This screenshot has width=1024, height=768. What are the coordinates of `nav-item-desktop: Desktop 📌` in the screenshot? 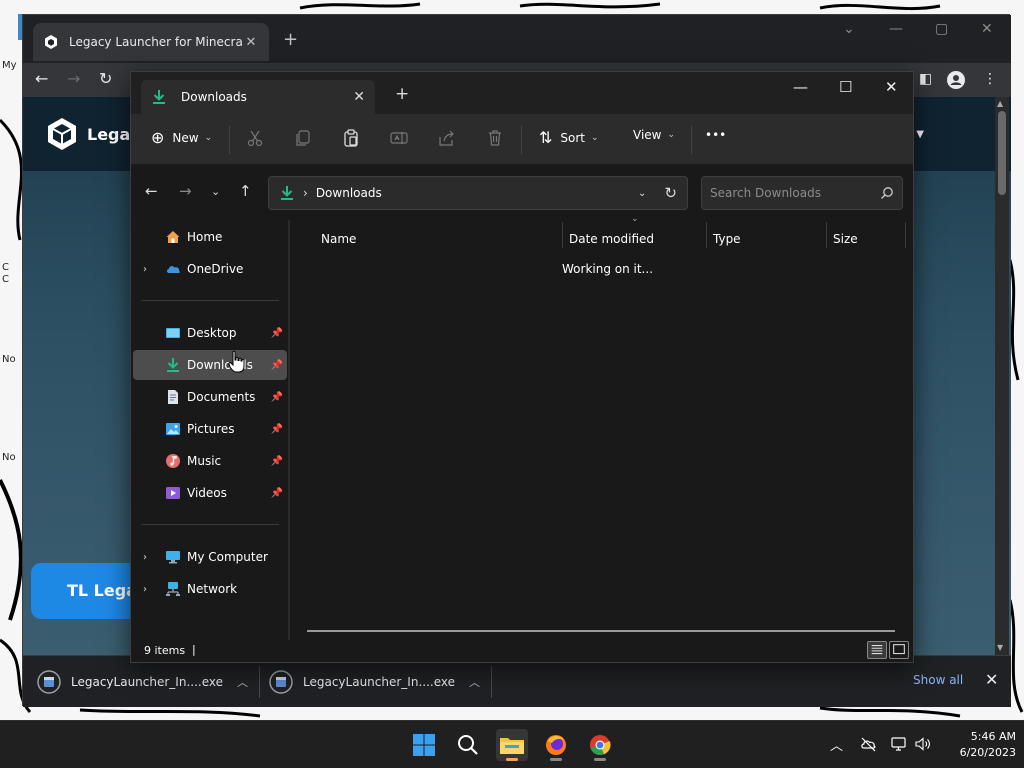 It's located at (210, 333).